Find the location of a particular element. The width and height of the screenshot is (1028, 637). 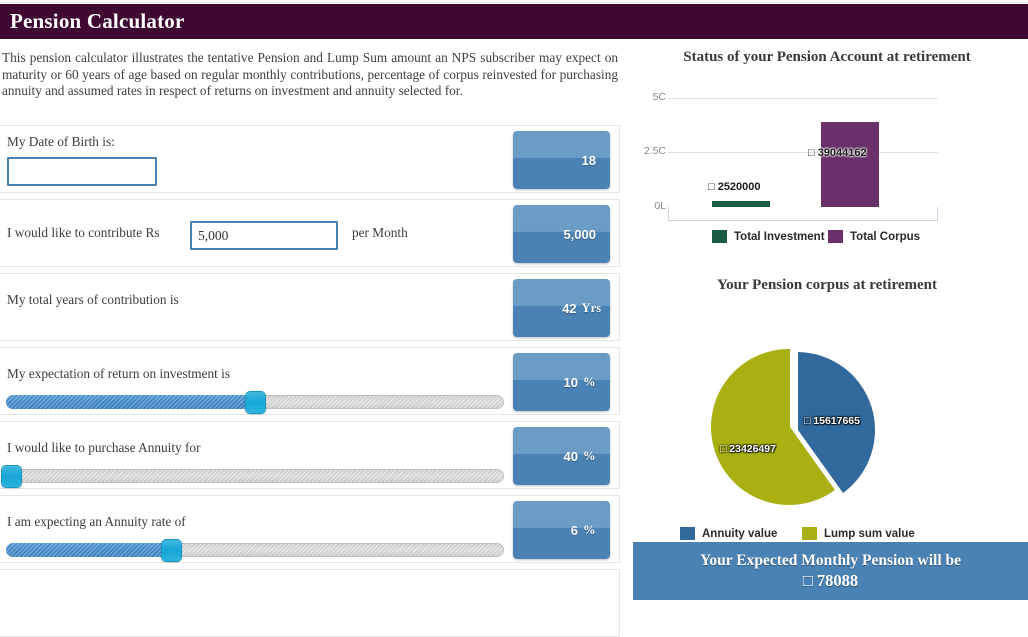

gridline-mid is located at coordinates (803, 152).